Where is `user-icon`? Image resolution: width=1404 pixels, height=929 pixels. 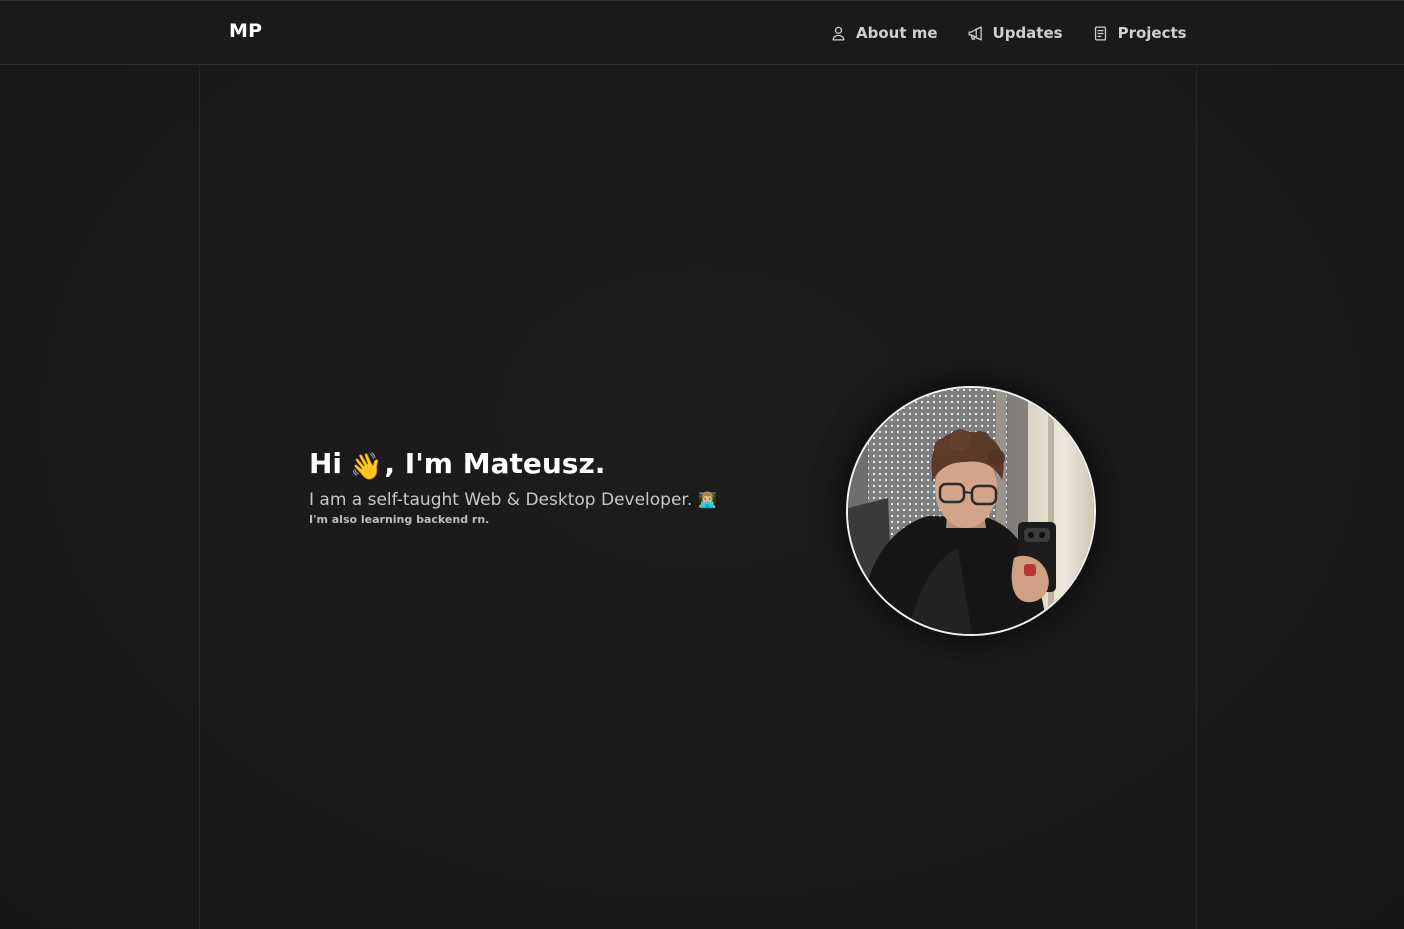 user-icon is located at coordinates (838, 33).